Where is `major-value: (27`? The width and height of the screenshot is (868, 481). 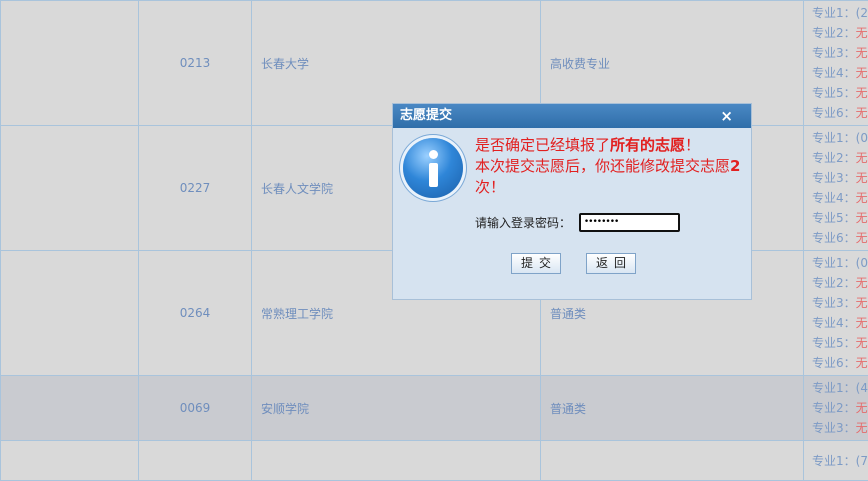 major-value: (27 is located at coordinates (862, 13).